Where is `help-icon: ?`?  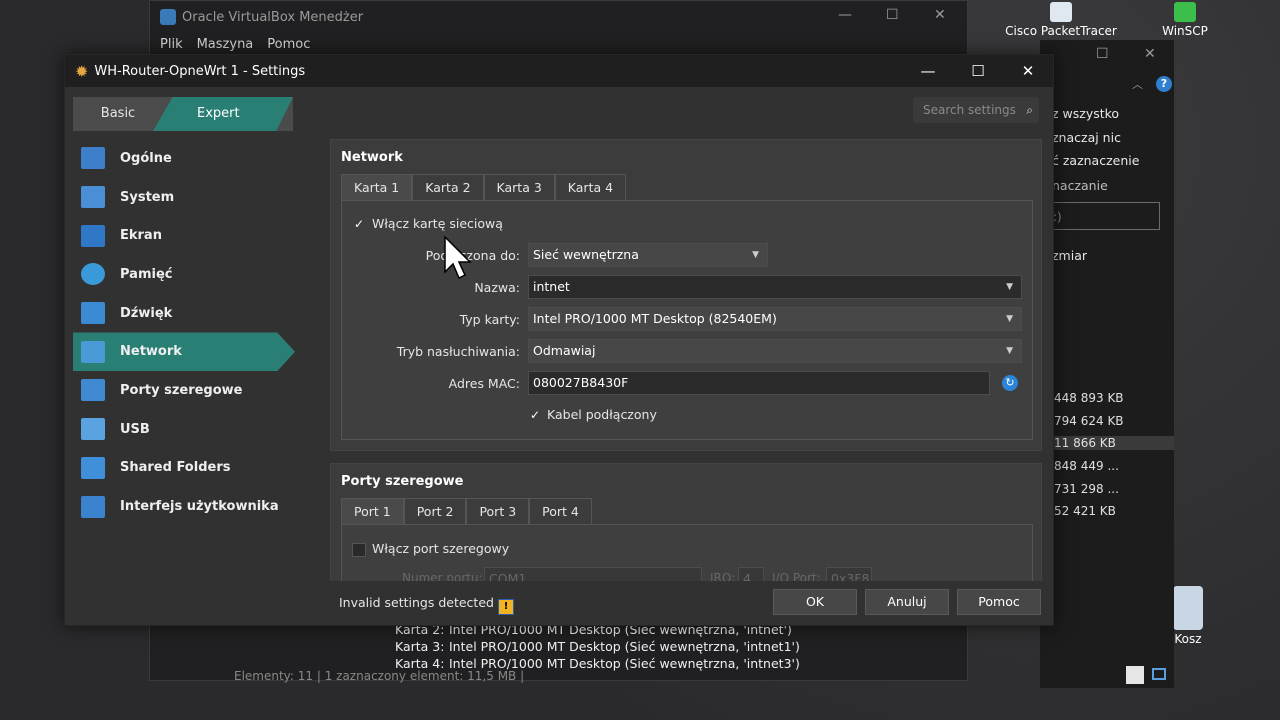 help-icon: ? is located at coordinates (1164, 84).